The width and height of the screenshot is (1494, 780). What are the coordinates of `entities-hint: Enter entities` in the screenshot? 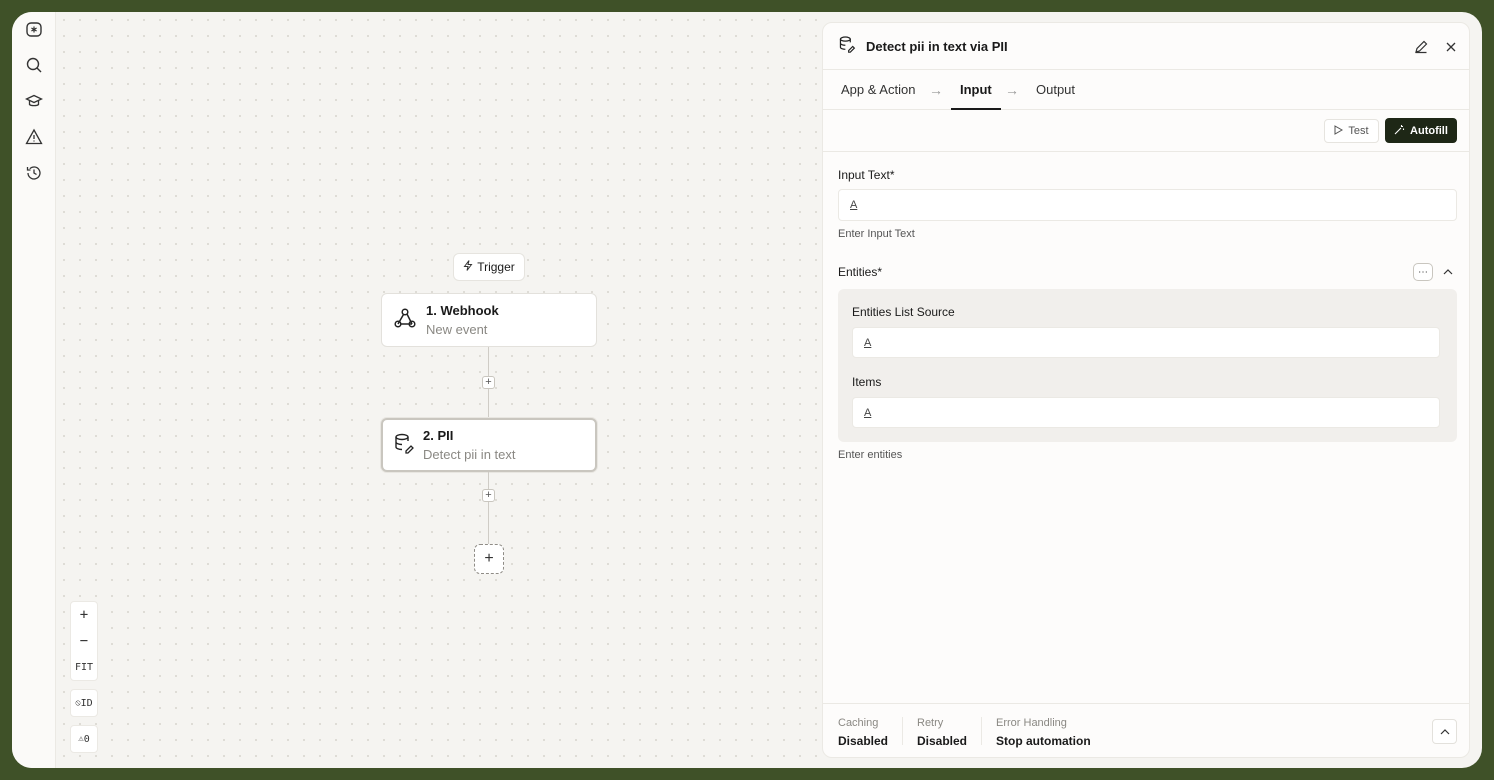 It's located at (870, 455).